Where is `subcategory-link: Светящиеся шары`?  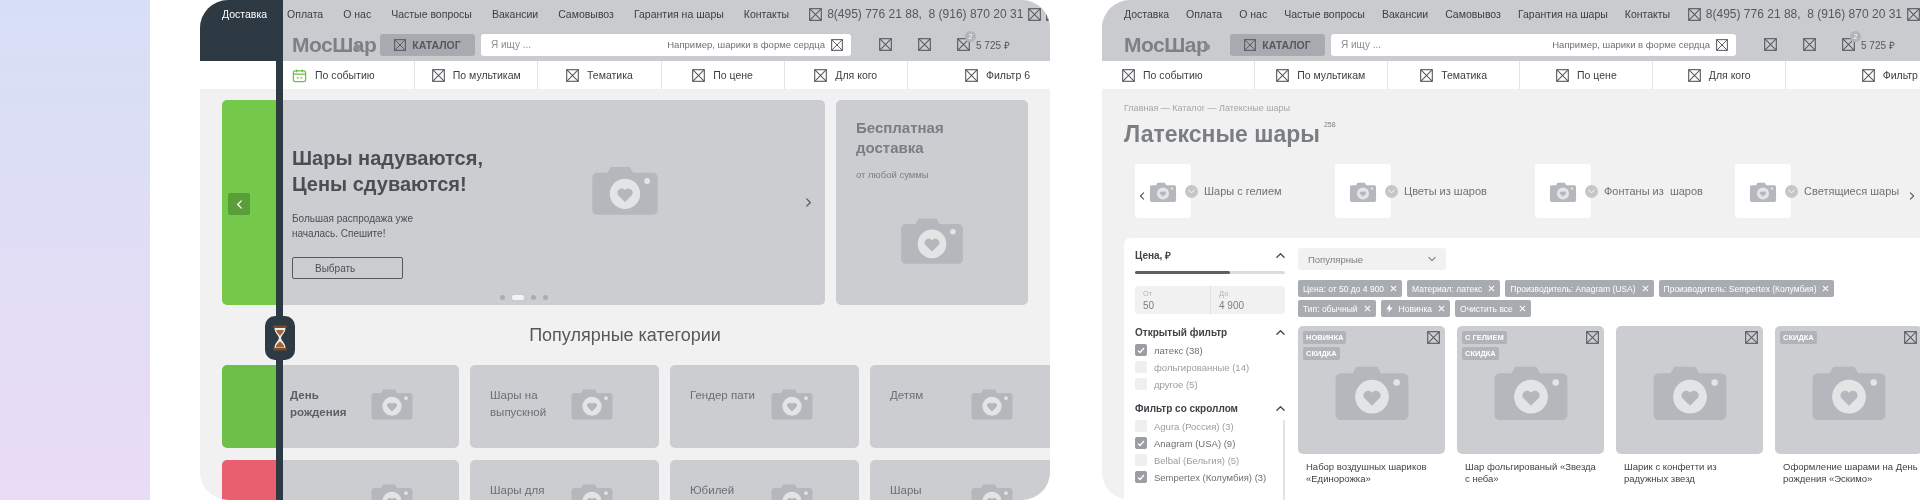
subcategory-link: Светящиеся шары is located at coordinates (1852, 191).